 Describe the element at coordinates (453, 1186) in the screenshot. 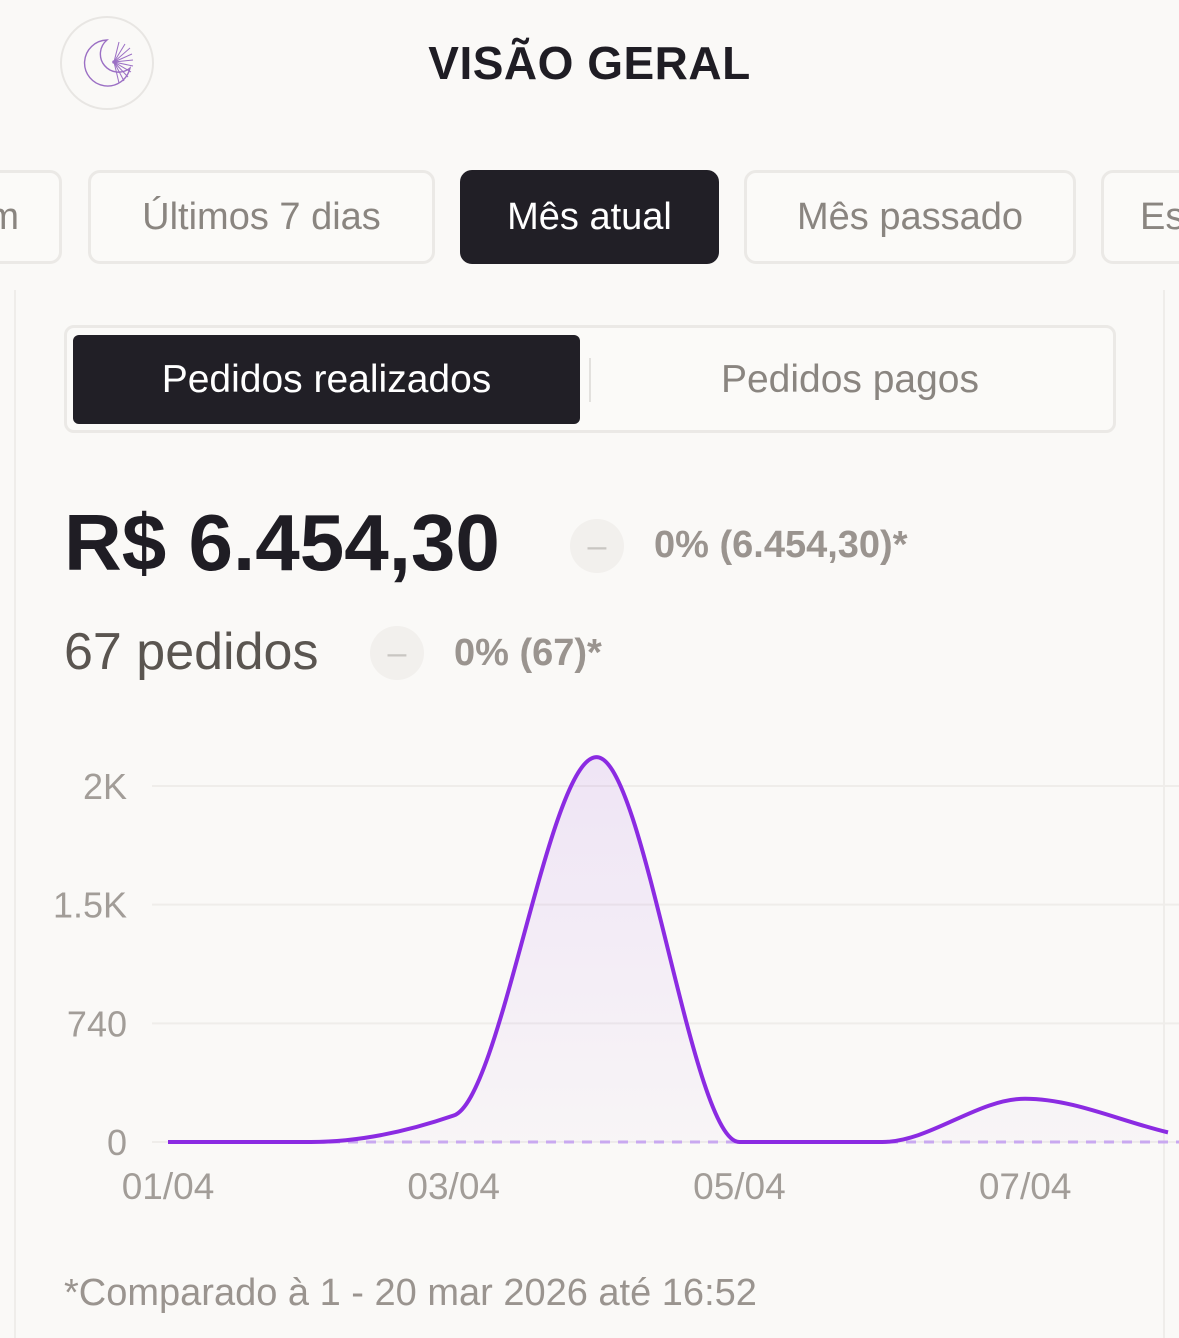

I see `x-tick-label: 03/04` at that location.